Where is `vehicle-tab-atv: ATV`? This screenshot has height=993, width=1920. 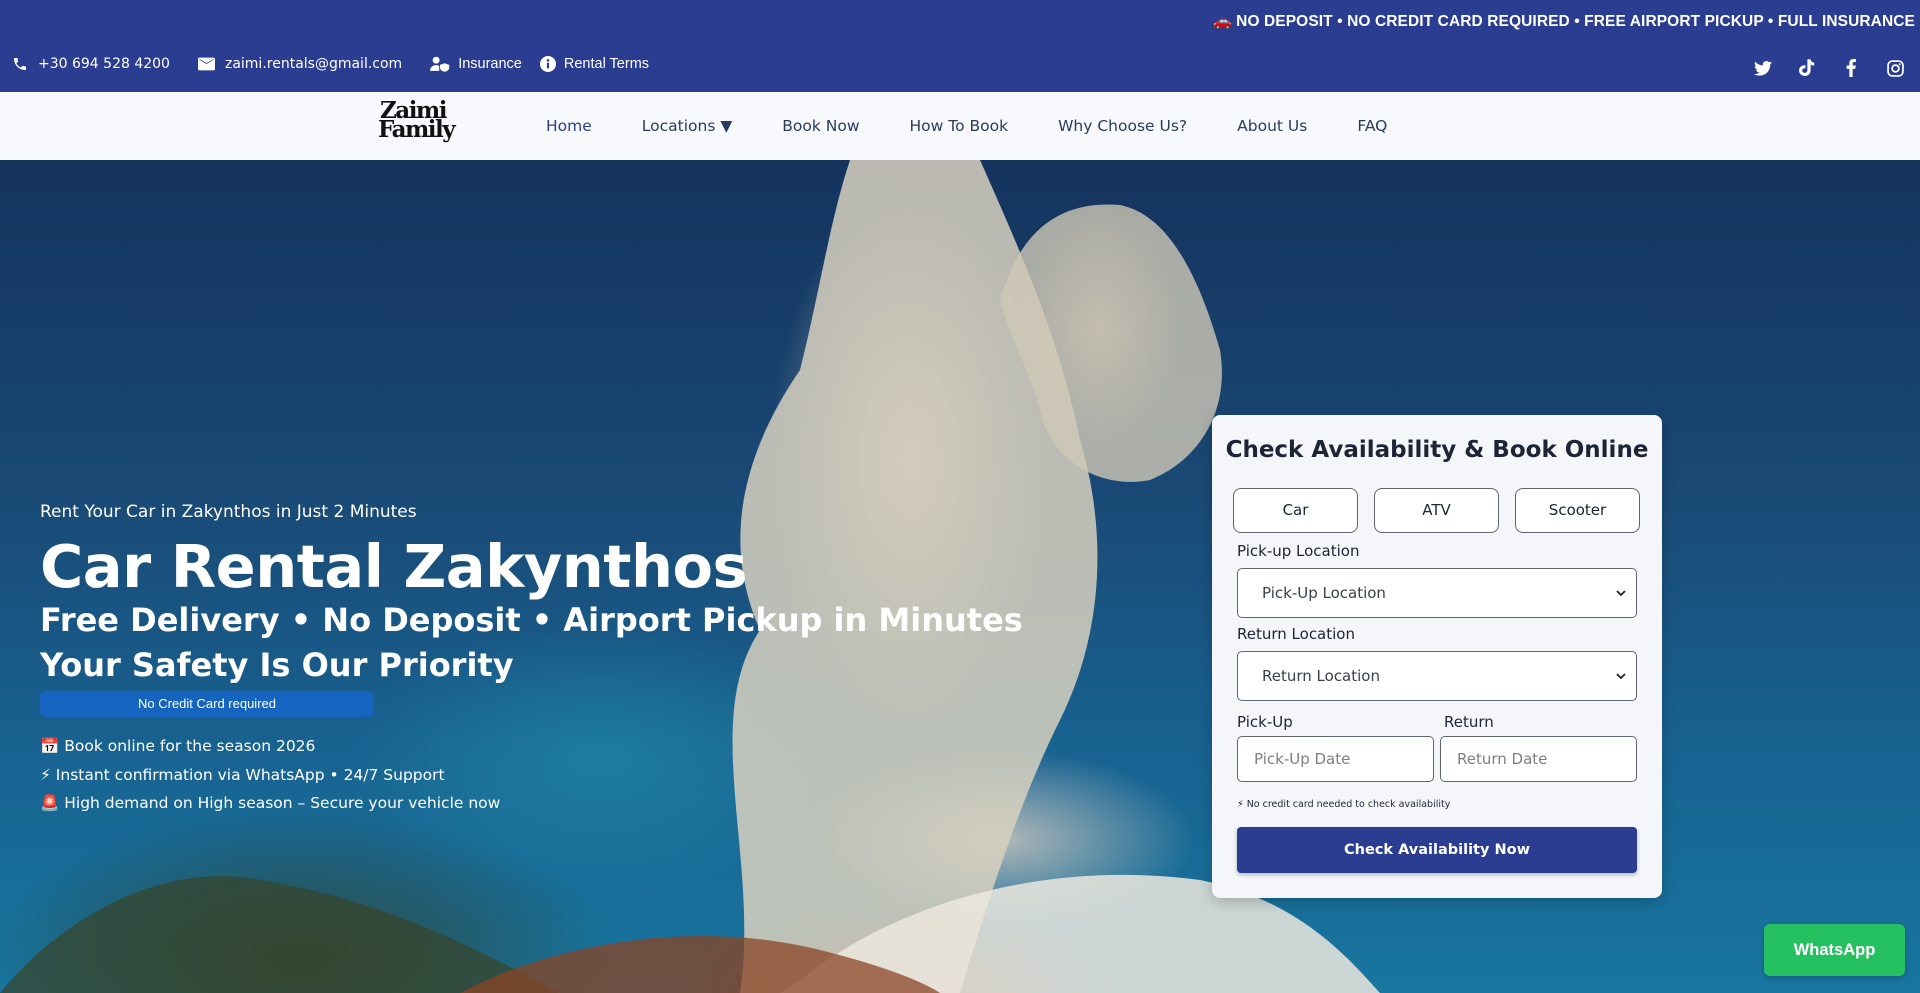 vehicle-tab-atv: ATV is located at coordinates (1436, 510).